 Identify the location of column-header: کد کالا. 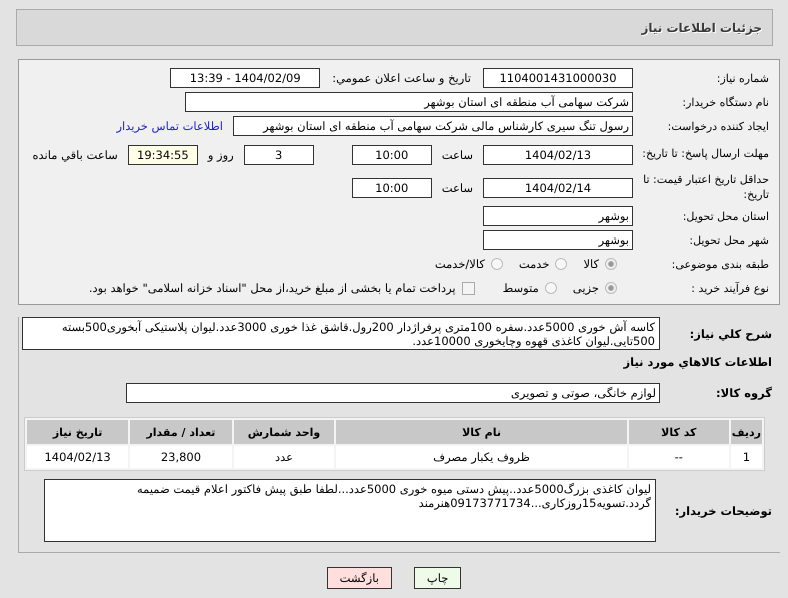
(678, 432).